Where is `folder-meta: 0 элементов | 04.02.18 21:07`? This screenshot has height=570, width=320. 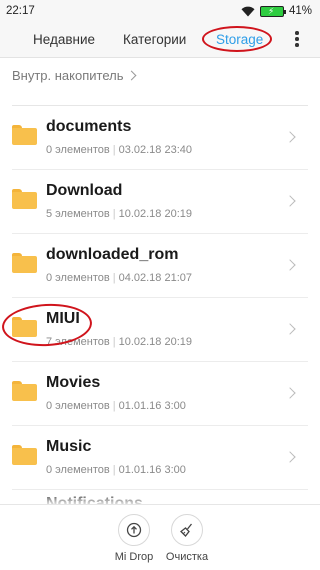
folder-meta: 0 элементов | 04.02.18 21:07 is located at coordinates (119, 278).